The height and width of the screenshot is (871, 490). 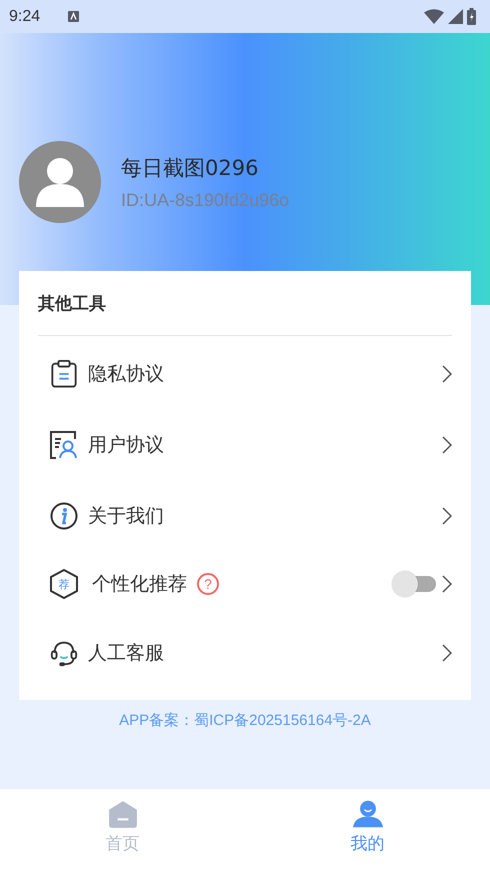 What do you see at coordinates (64, 374) in the screenshot?
I see `clipboard-icon` at bounding box center [64, 374].